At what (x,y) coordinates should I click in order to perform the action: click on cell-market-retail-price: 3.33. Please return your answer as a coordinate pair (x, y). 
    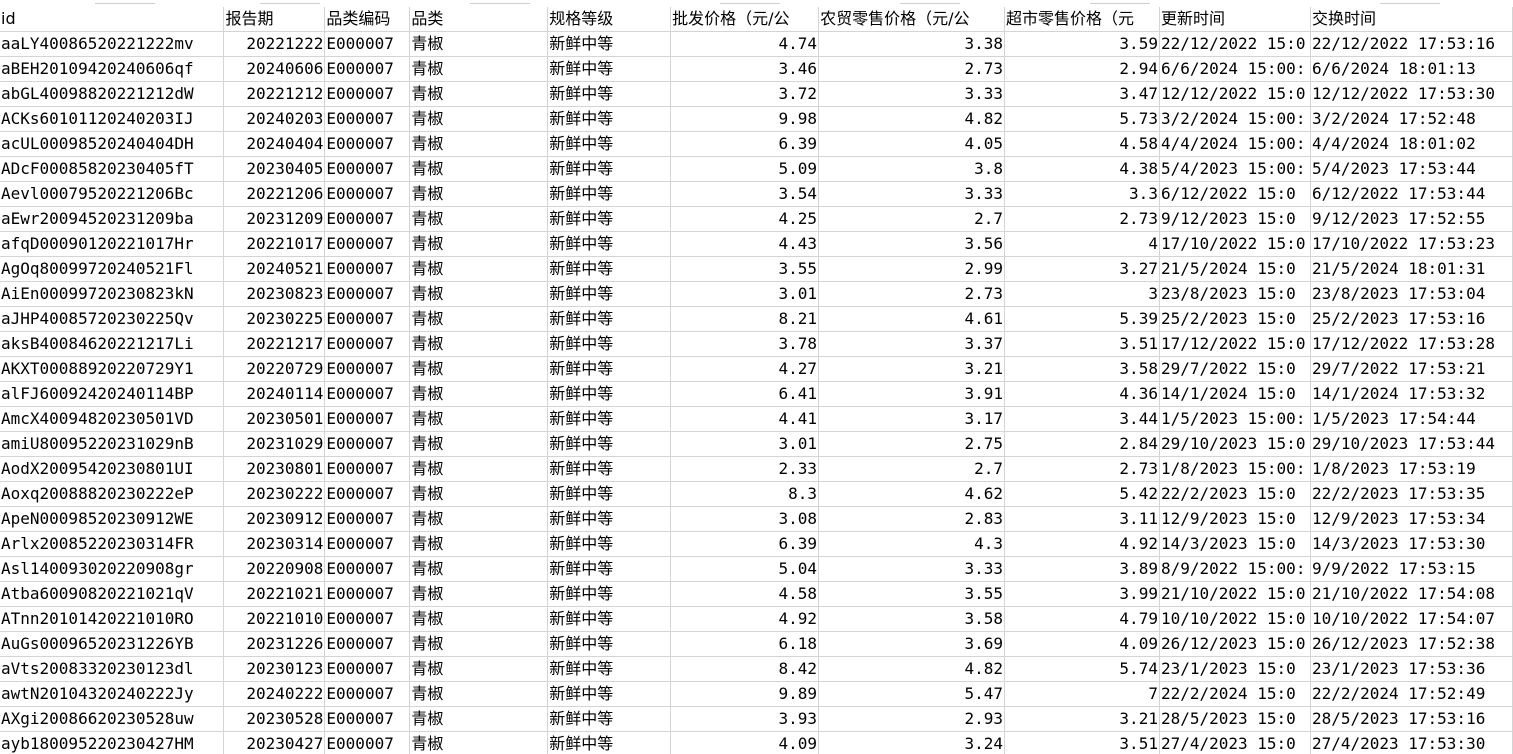
    Looking at the image, I should click on (911, 94).